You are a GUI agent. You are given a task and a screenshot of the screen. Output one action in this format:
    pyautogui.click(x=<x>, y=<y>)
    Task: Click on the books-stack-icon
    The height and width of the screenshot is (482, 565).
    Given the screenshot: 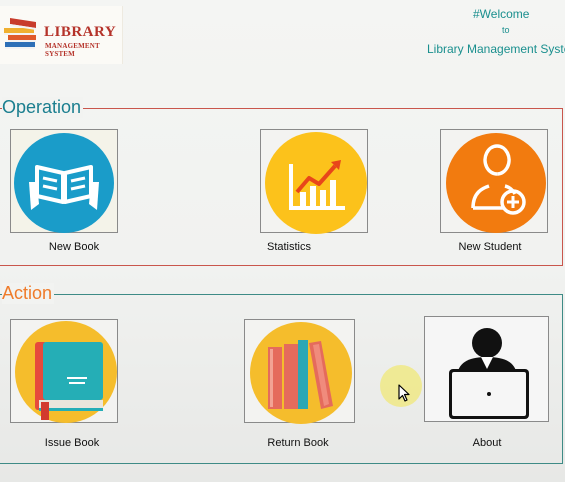 What is the action you would take?
    pyautogui.click(x=20, y=33)
    